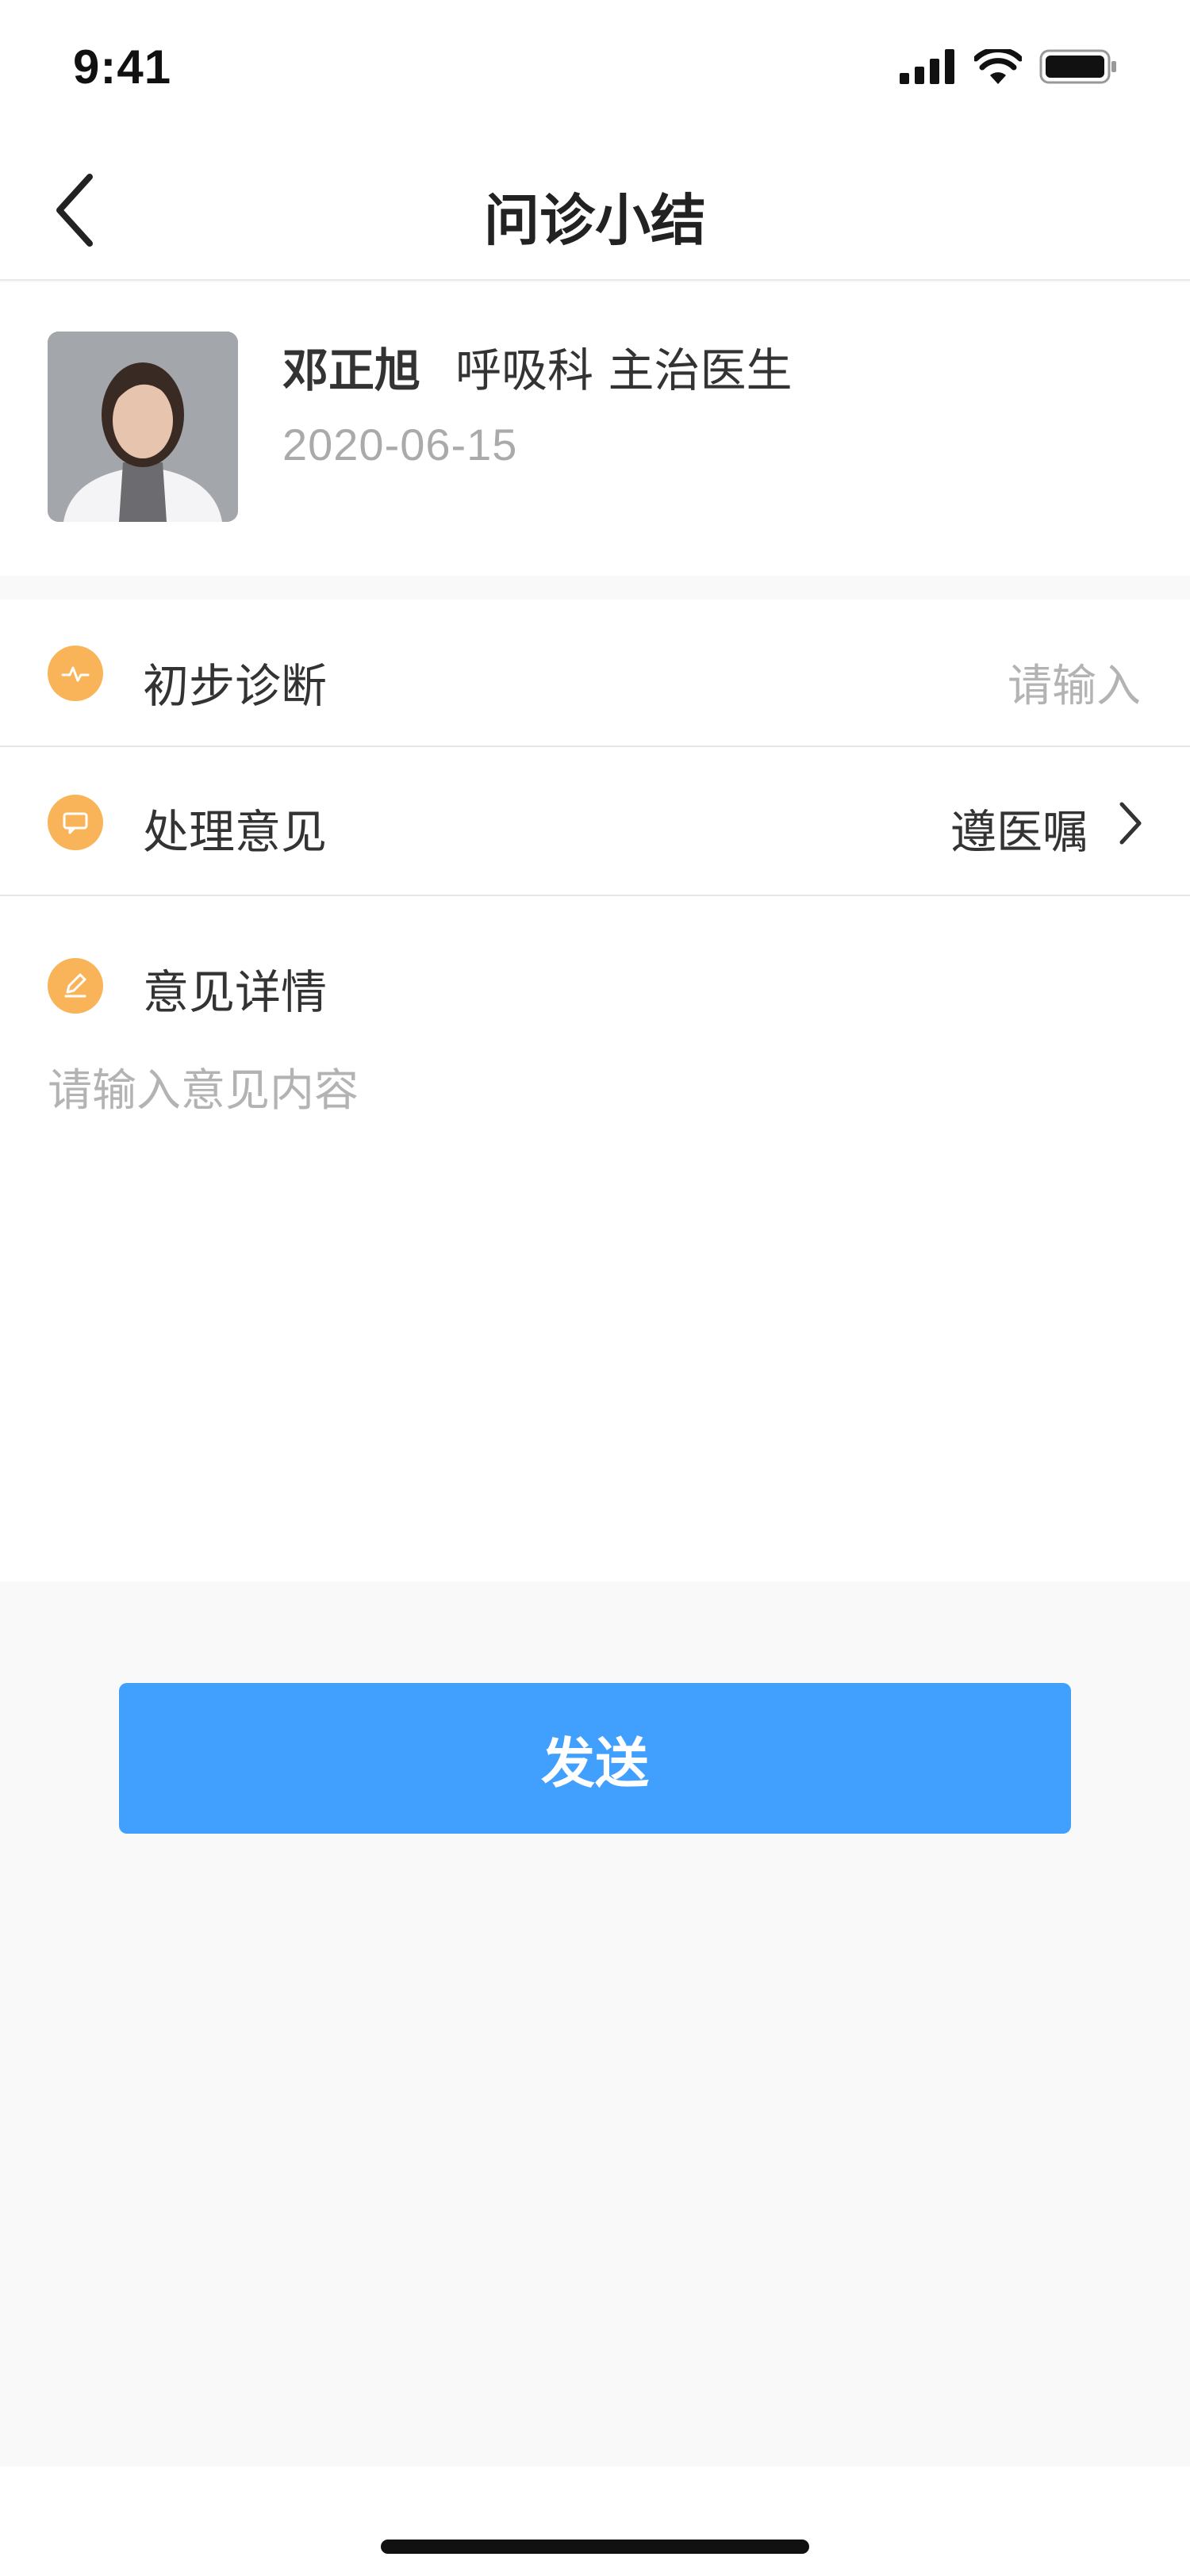  What do you see at coordinates (1130, 823) in the screenshot?
I see `chevron-right-icon` at bounding box center [1130, 823].